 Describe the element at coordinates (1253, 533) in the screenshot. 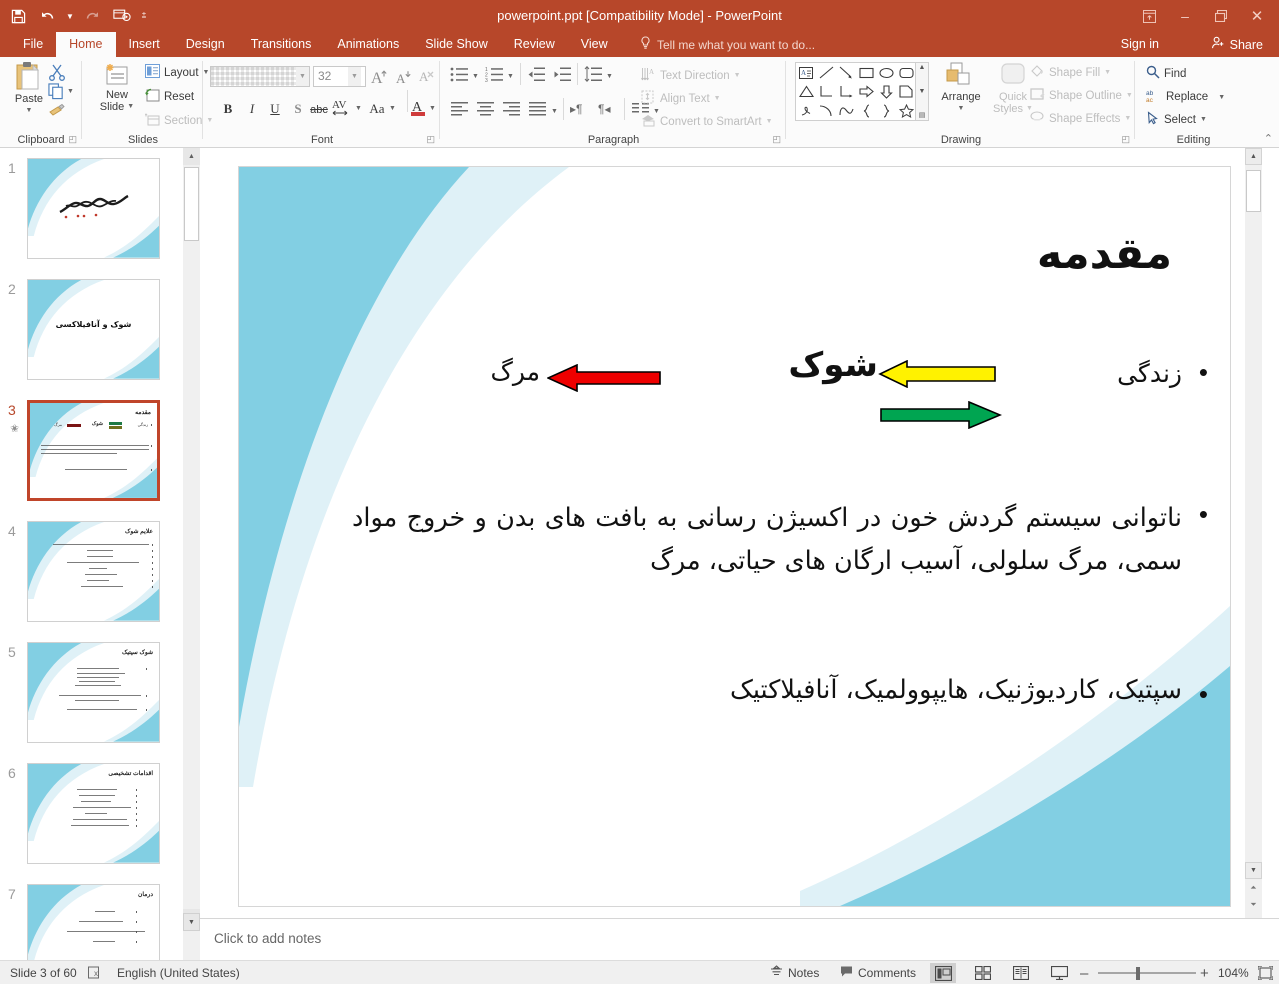

I see `slide-vertical-scrollbar: ▲ ▼ ⏶ ⏷` at that location.